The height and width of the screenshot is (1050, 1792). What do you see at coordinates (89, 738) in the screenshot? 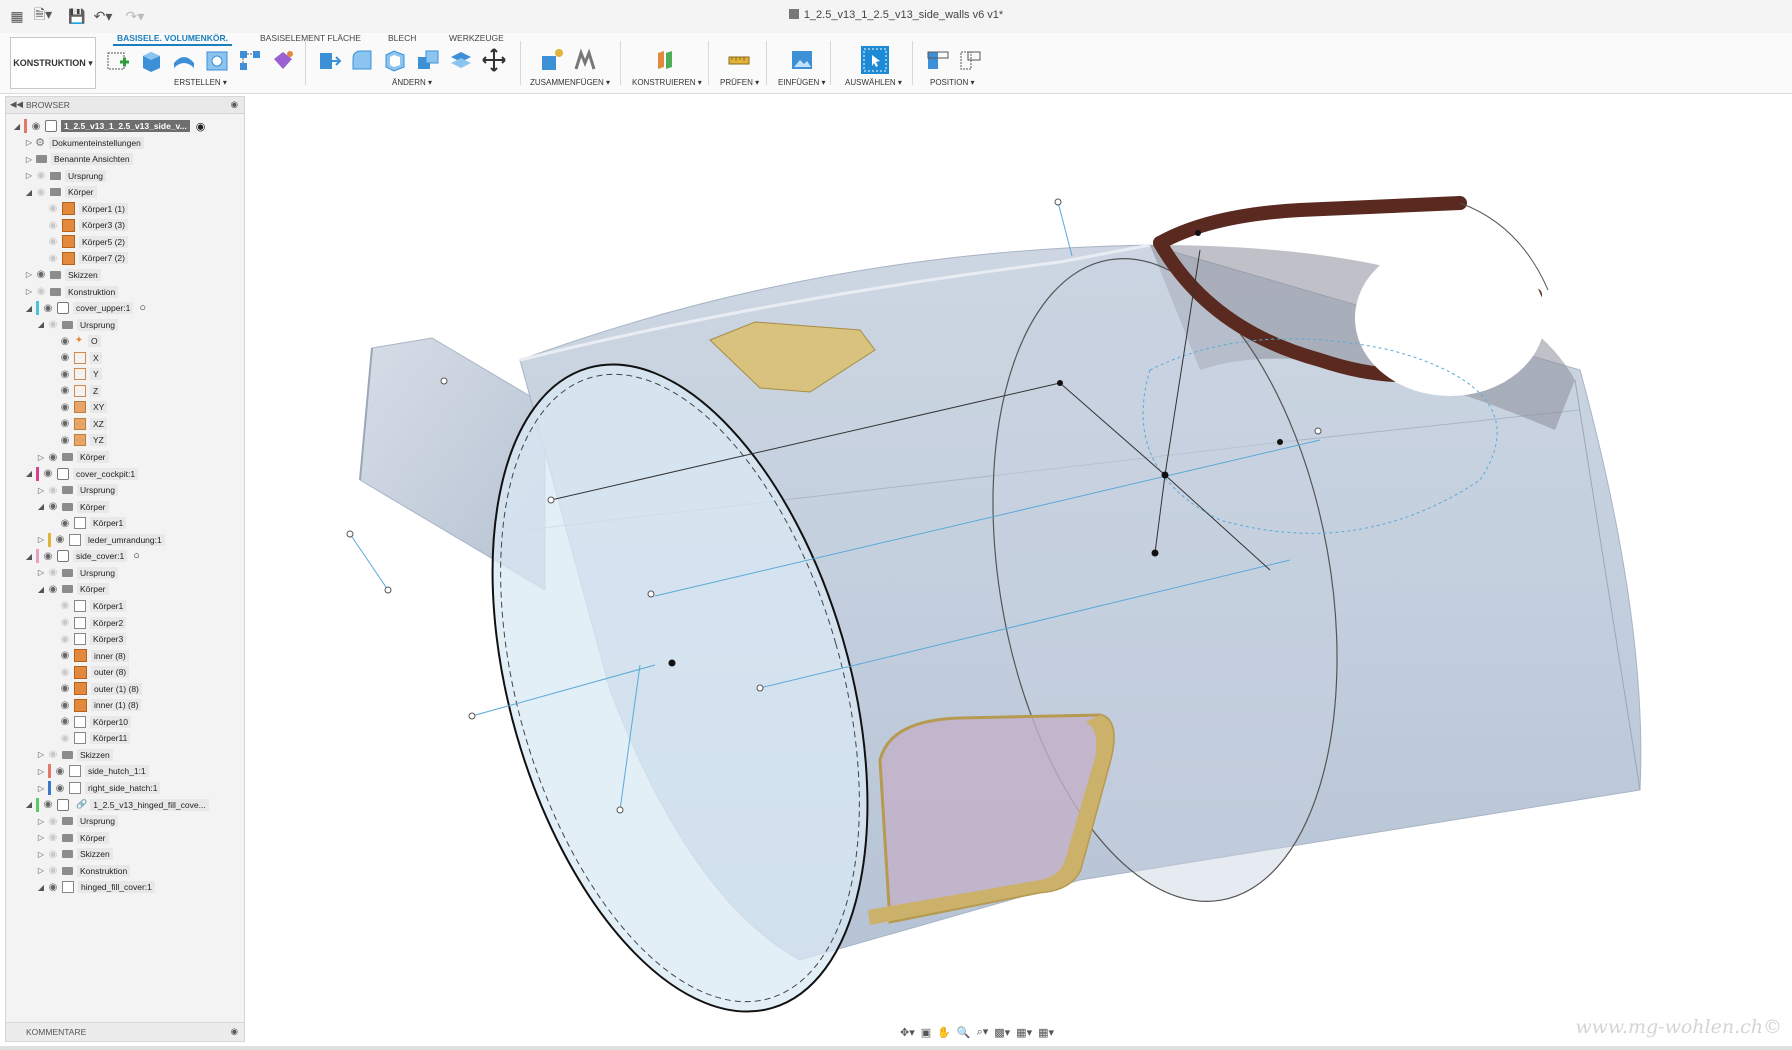
I see `browser-tree-item: ◉ Körper11` at bounding box center [89, 738].